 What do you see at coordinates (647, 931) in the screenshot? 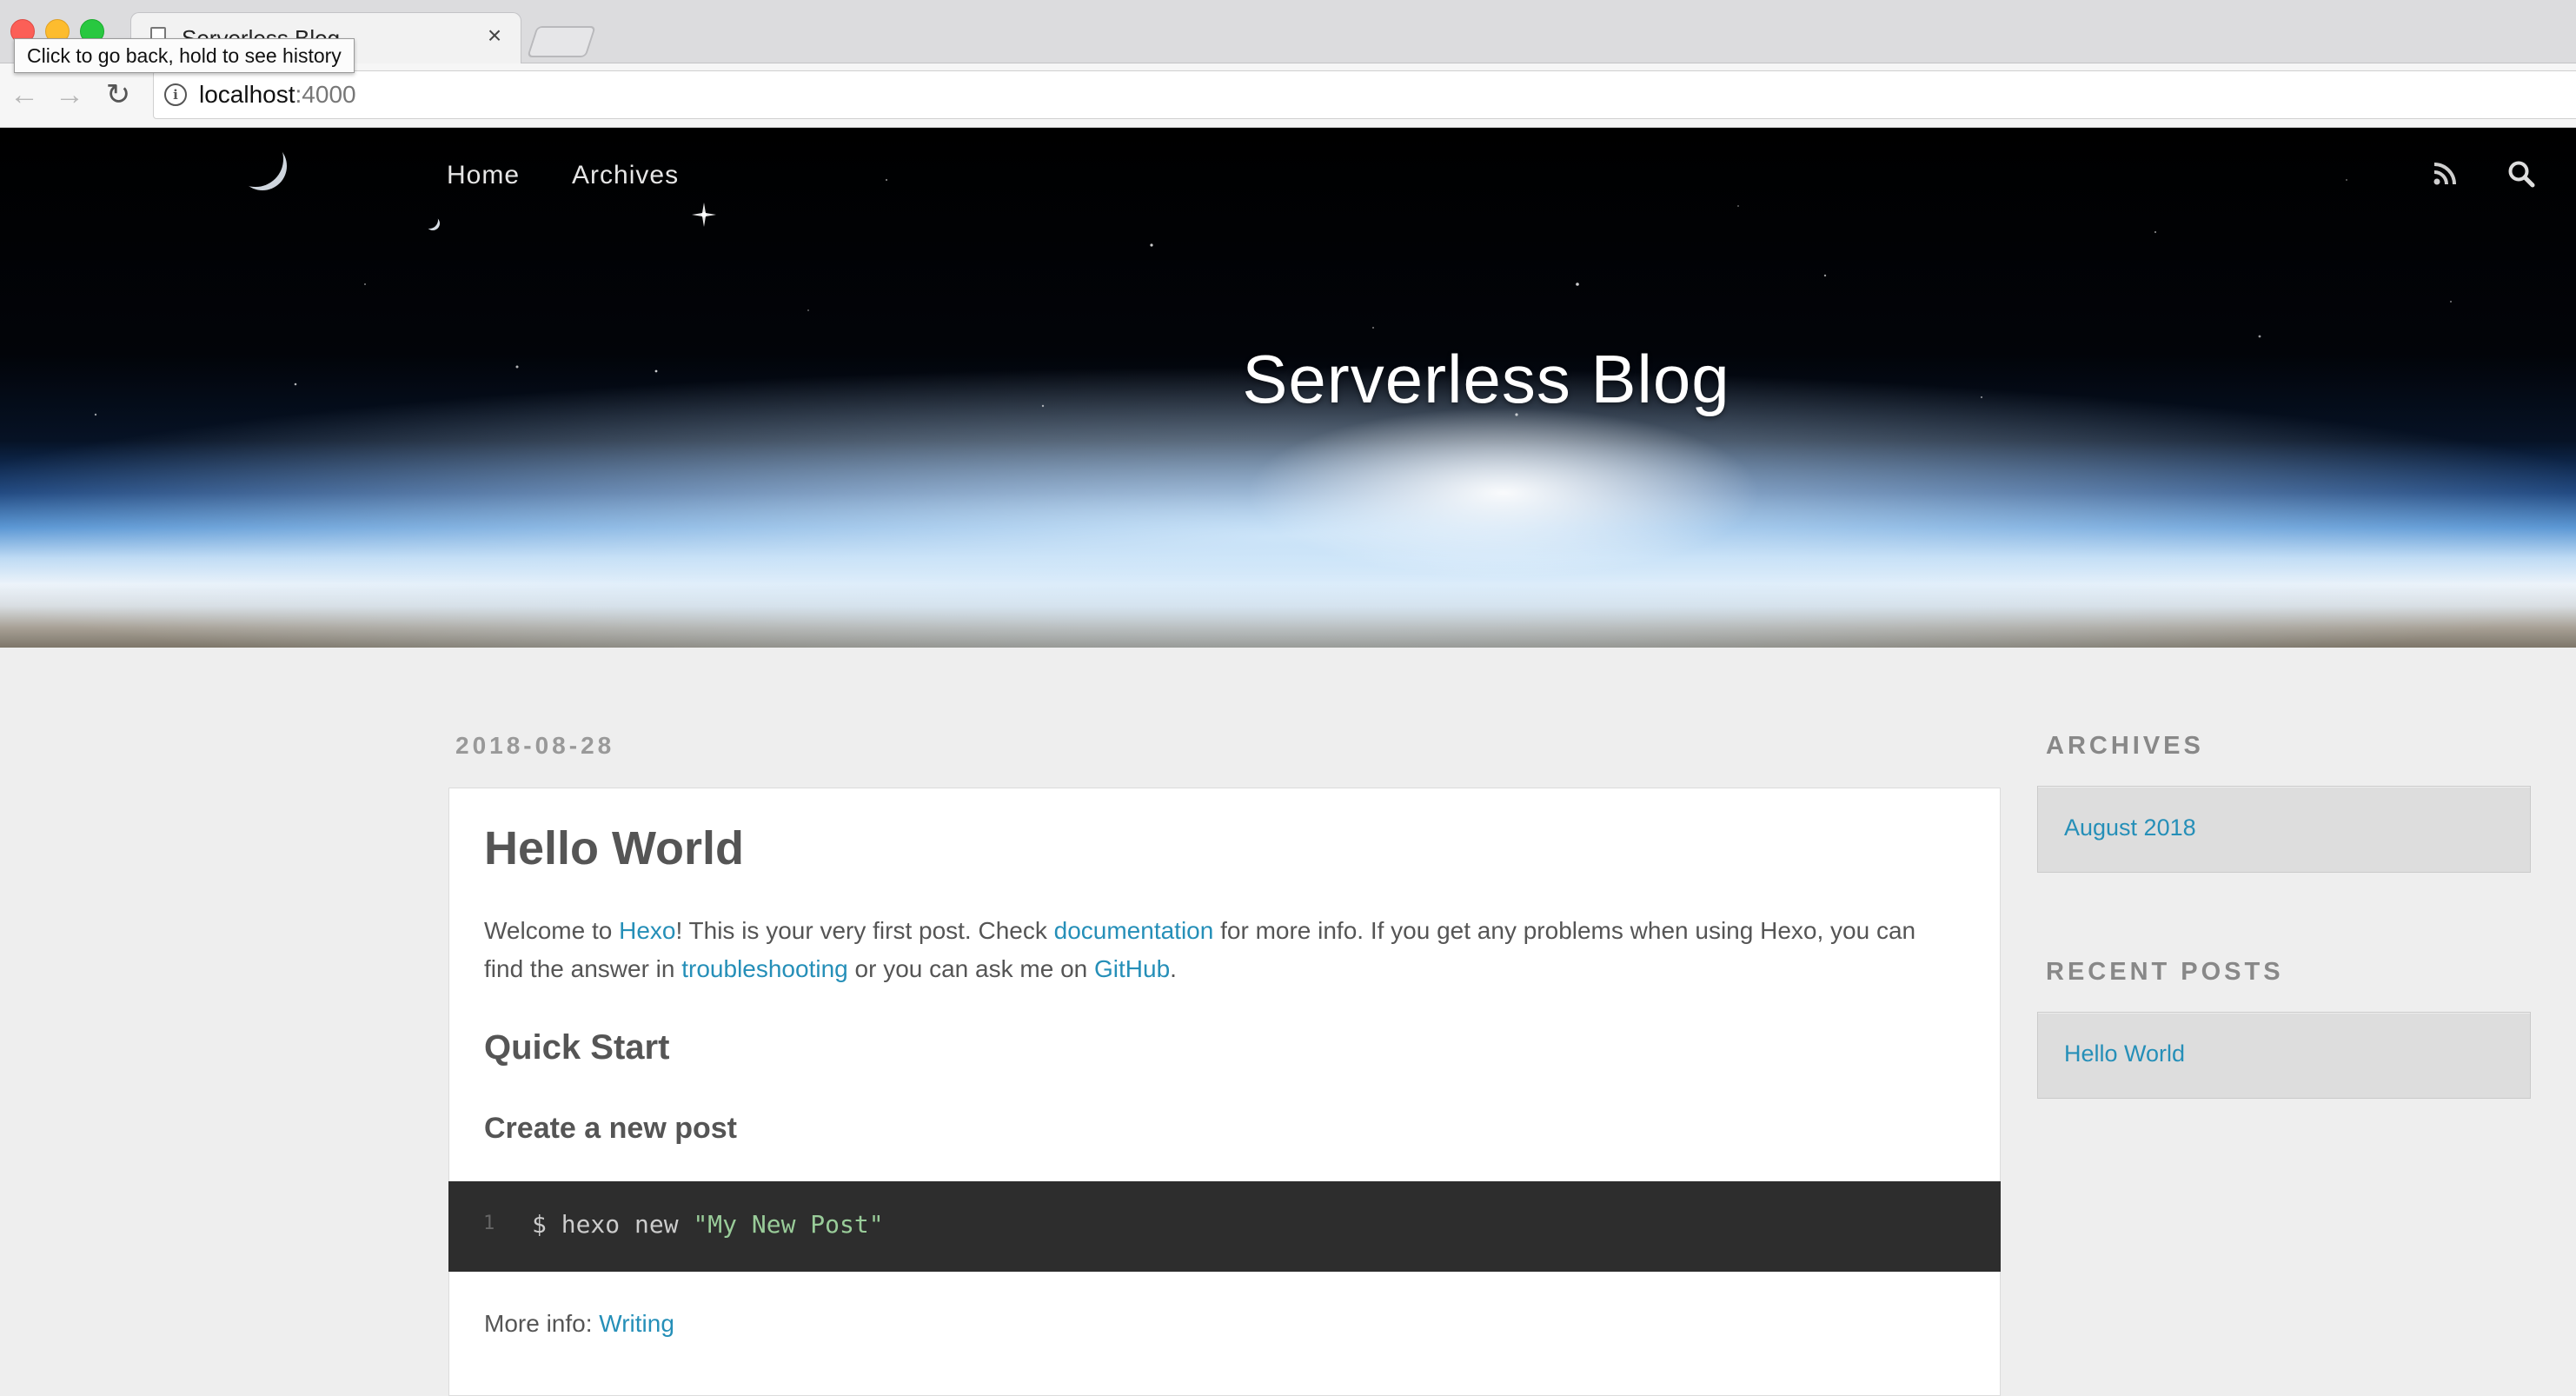
I see `link-hexo: Hexo` at bounding box center [647, 931].